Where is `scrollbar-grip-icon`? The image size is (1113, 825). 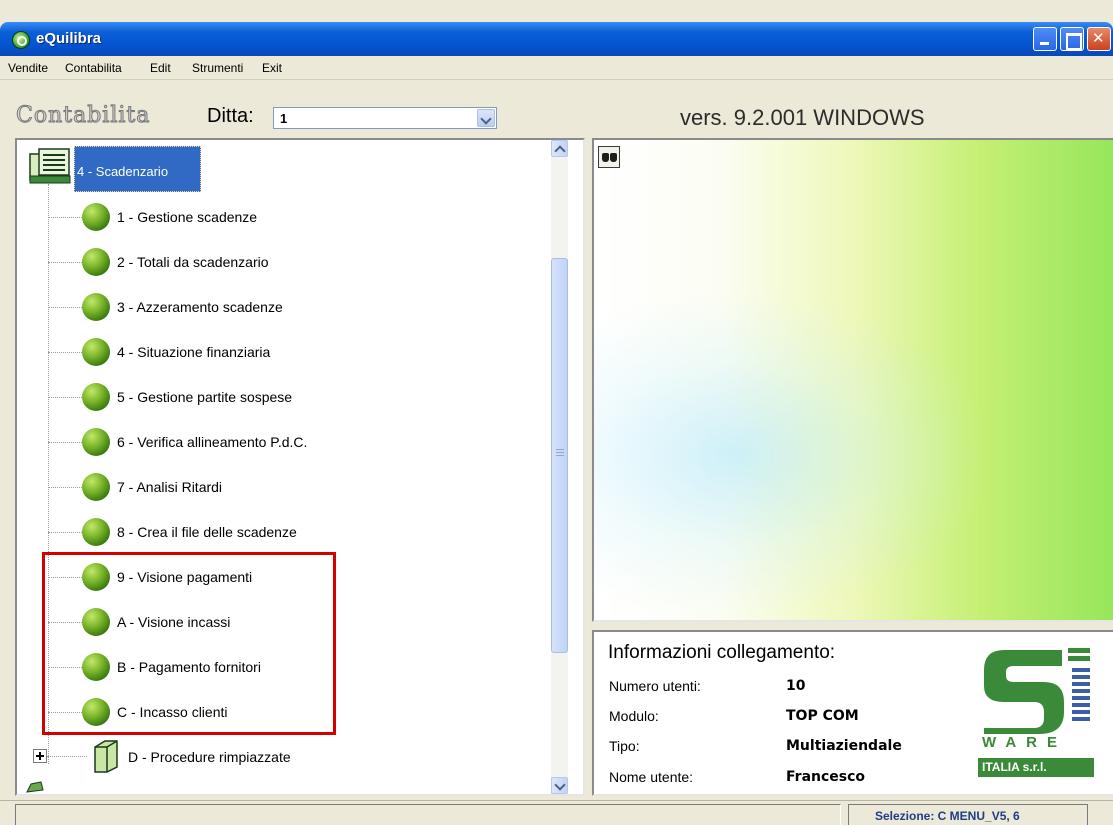 scrollbar-grip-icon is located at coordinates (560, 453).